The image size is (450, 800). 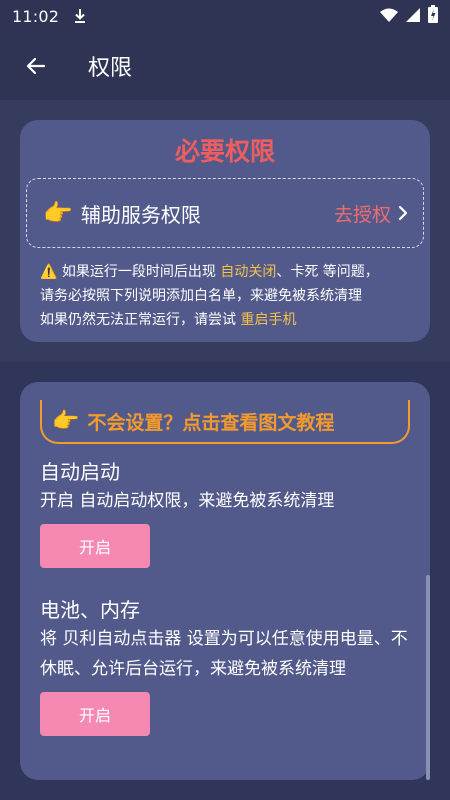 I want to click on signal-icon, so click(x=413, y=16).